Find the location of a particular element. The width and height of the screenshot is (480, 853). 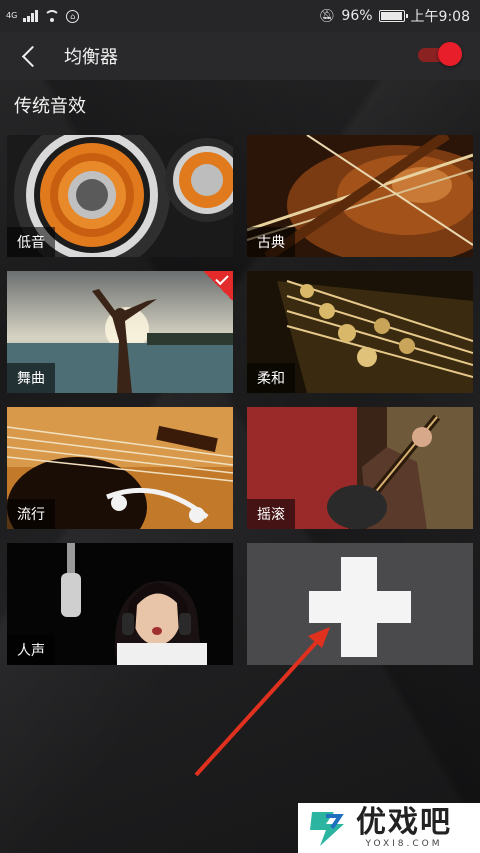

preset-tile-classical: 古典 is located at coordinates (360, 196).